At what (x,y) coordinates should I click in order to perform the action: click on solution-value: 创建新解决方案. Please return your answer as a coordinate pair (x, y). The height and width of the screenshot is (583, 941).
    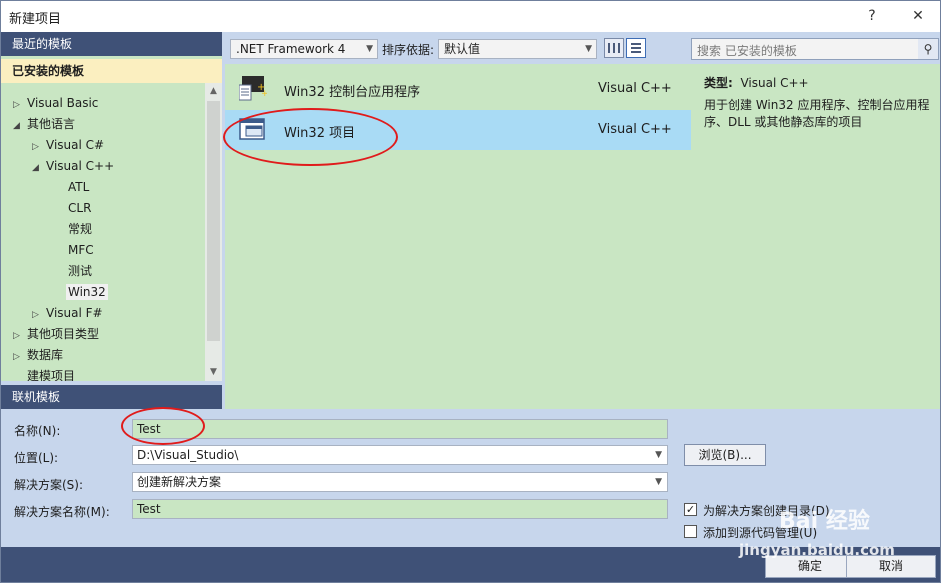
    Looking at the image, I should click on (179, 482).